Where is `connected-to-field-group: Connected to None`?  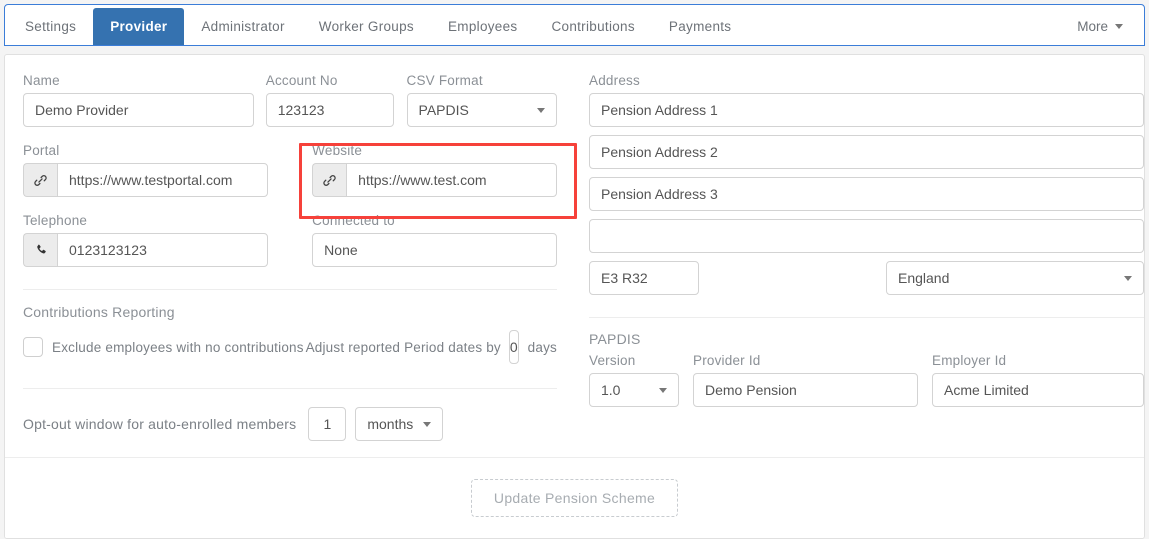 connected-to-field-group: Connected to None is located at coordinates (434, 240).